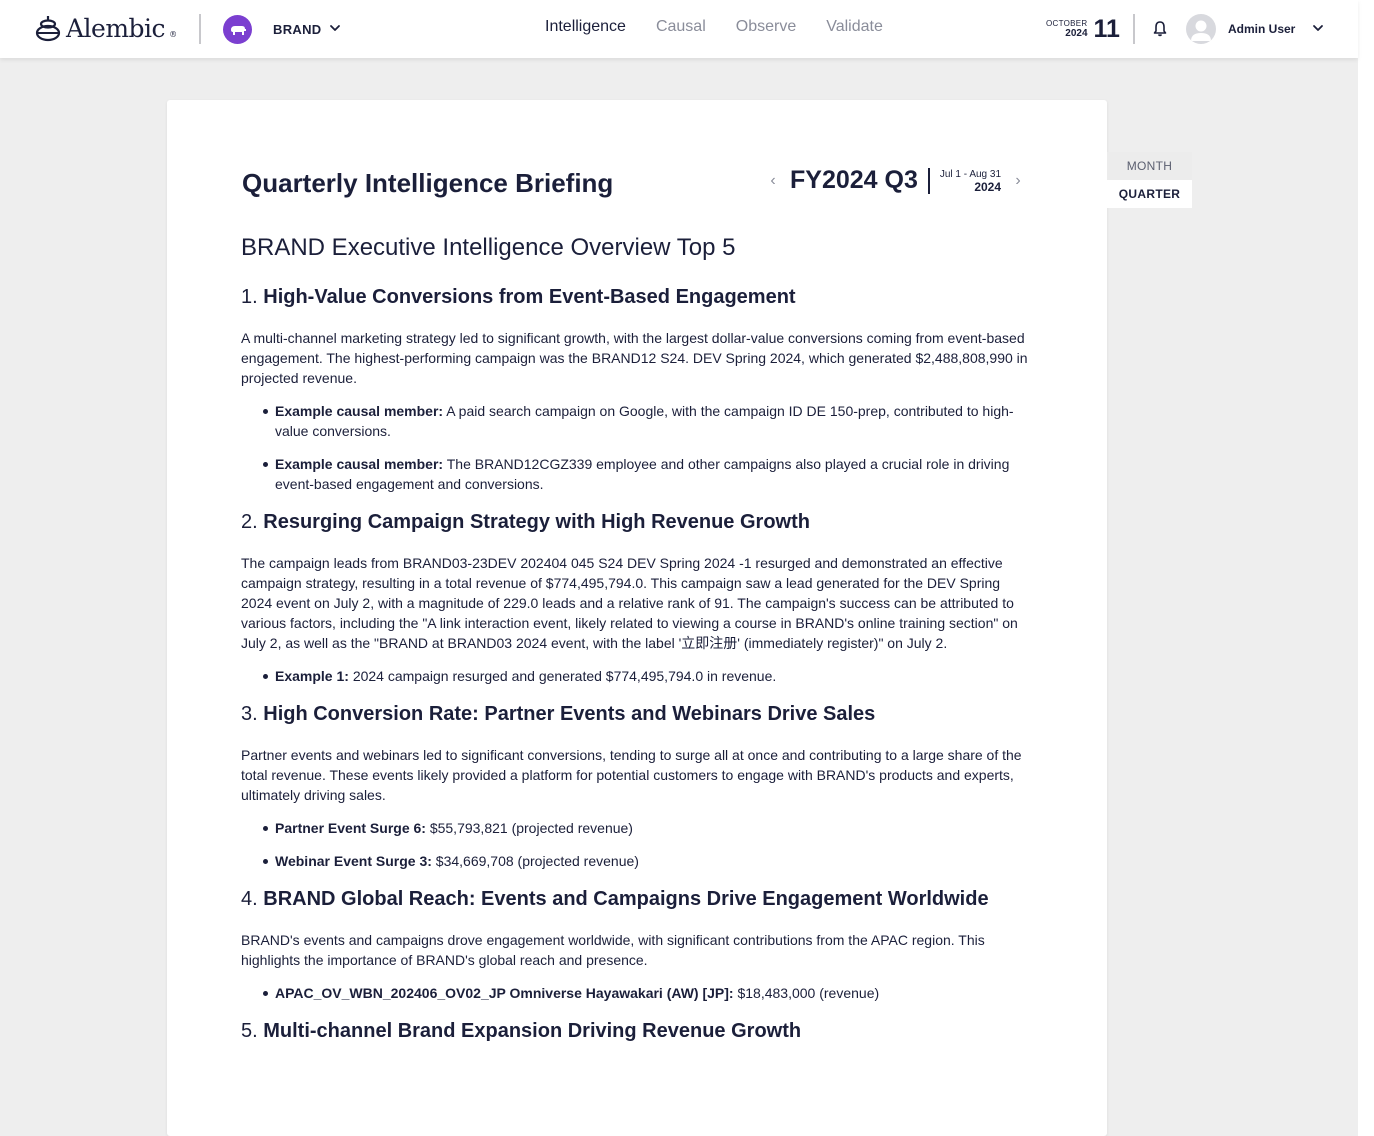 Image resolution: width=1374 pixels, height=1136 pixels. What do you see at coordinates (585, 27) in the screenshot?
I see `nav-intelligence: Intelligence` at bounding box center [585, 27].